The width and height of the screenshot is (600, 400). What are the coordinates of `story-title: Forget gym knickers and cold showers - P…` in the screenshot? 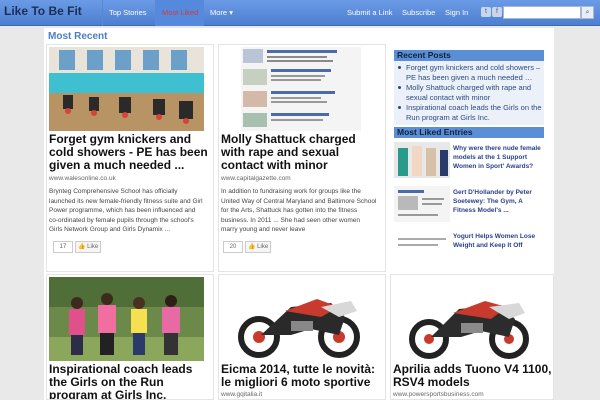 It's located at (129, 152).